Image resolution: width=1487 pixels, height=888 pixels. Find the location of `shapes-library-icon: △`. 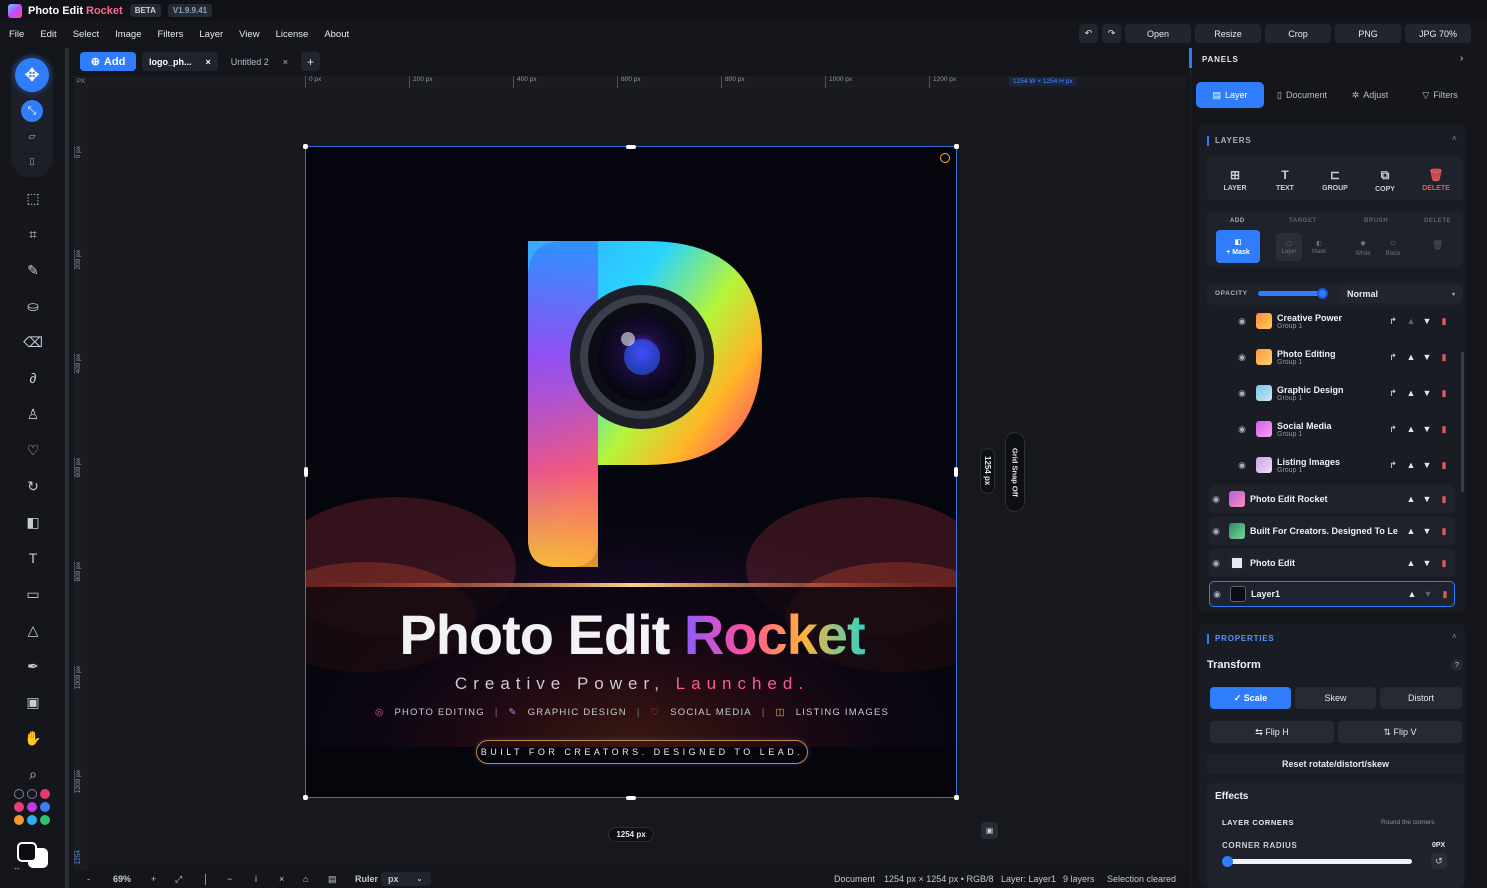

shapes-library-icon: △ is located at coordinates (33, 630).